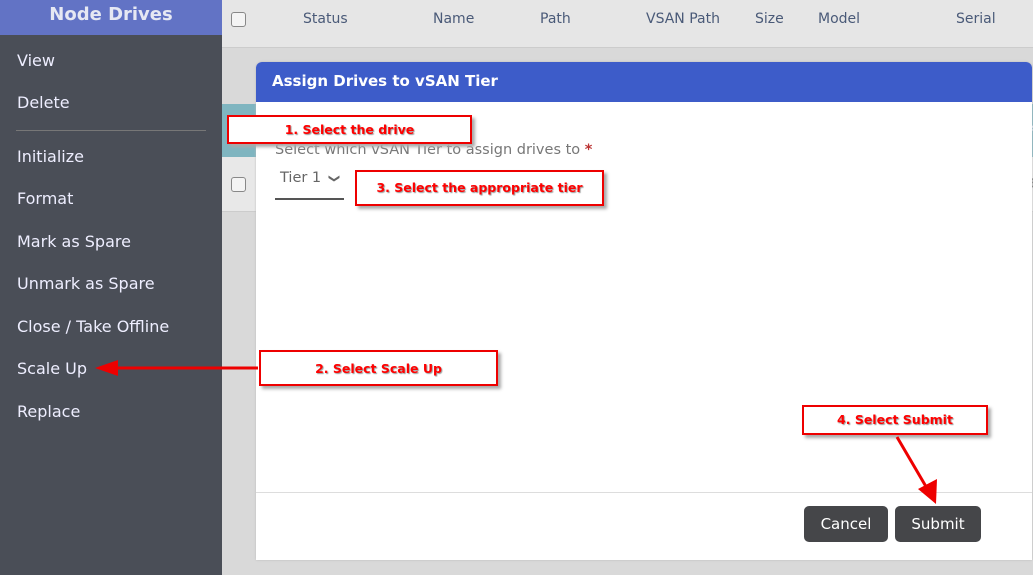 The height and width of the screenshot is (575, 1033). I want to click on required-marker: *, so click(588, 150).